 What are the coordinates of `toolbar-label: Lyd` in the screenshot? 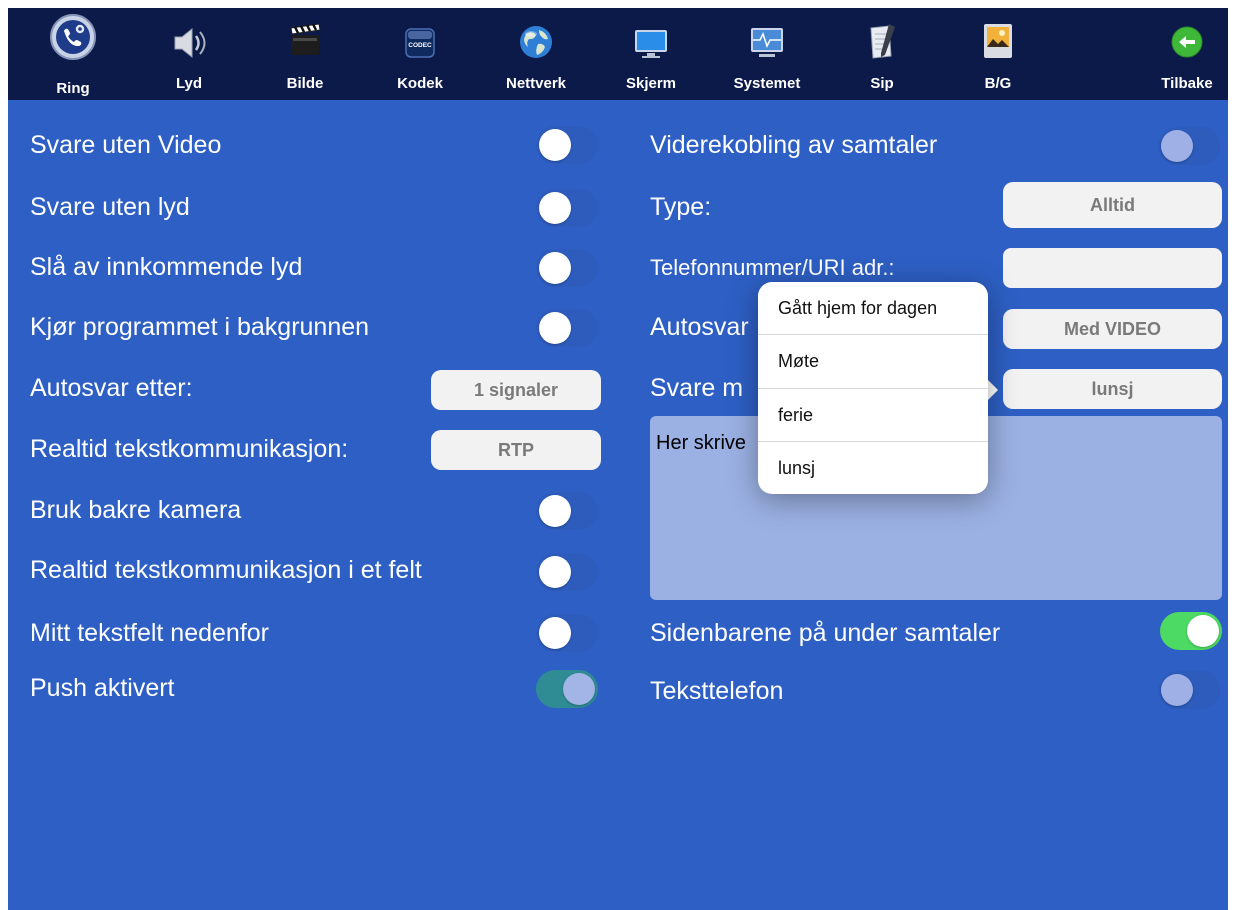 It's located at (189, 83).